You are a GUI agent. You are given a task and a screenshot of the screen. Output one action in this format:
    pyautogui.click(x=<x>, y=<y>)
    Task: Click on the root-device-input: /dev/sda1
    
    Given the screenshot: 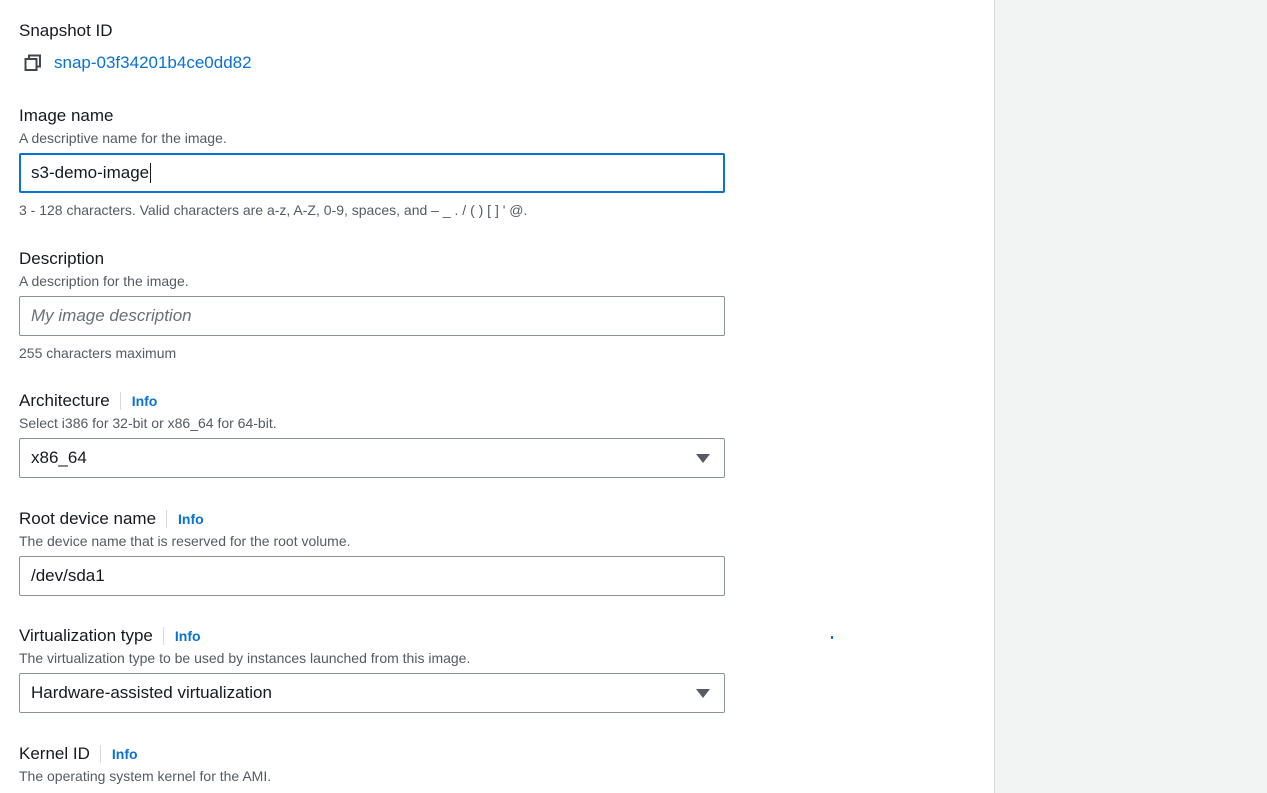 What is the action you would take?
    pyautogui.click(x=372, y=576)
    